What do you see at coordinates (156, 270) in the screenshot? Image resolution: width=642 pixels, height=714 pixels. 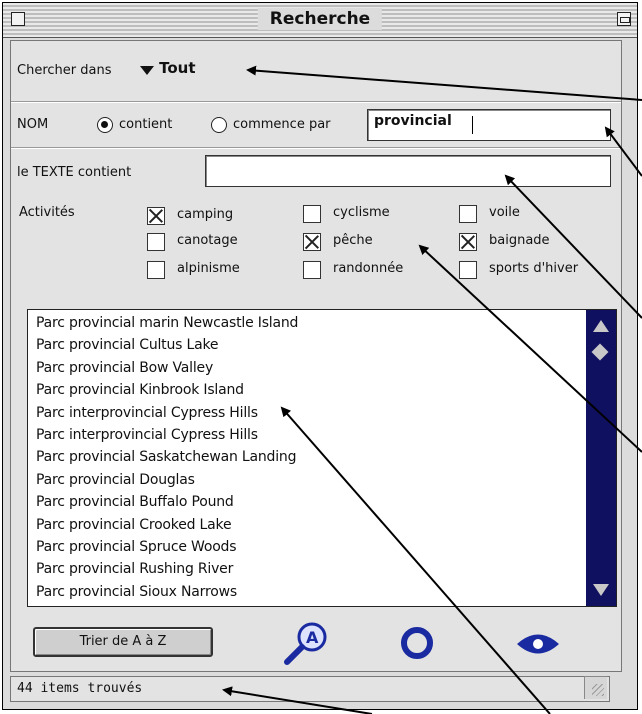 I see `checkbox-alpinisme` at bounding box center [156, 270].